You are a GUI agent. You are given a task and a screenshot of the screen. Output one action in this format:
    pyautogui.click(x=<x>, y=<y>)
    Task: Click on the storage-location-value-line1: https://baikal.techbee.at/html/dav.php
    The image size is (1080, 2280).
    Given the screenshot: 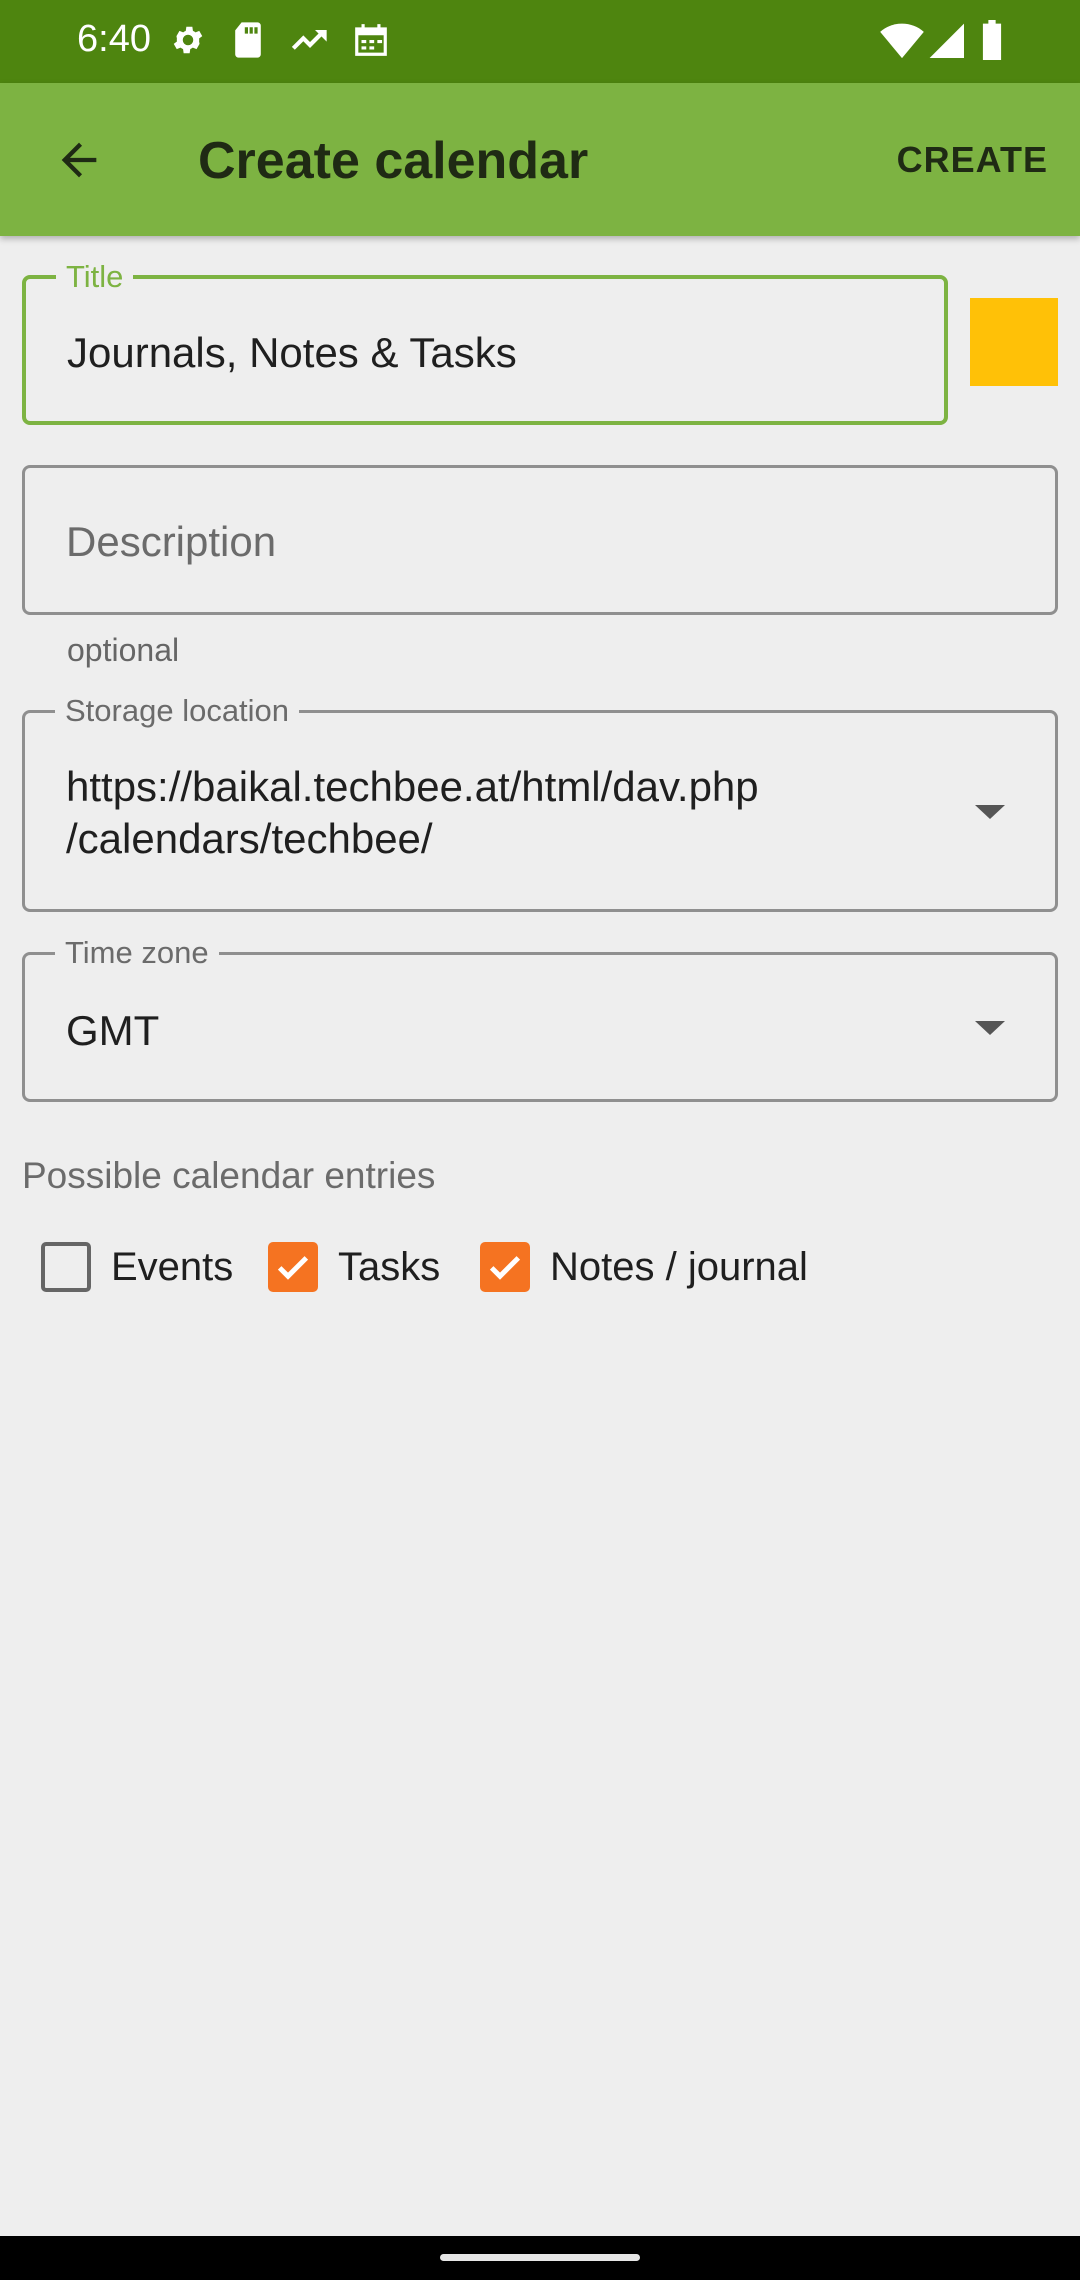 What is the action you would take?
    pyautogui.click(x=412, y=786)
    